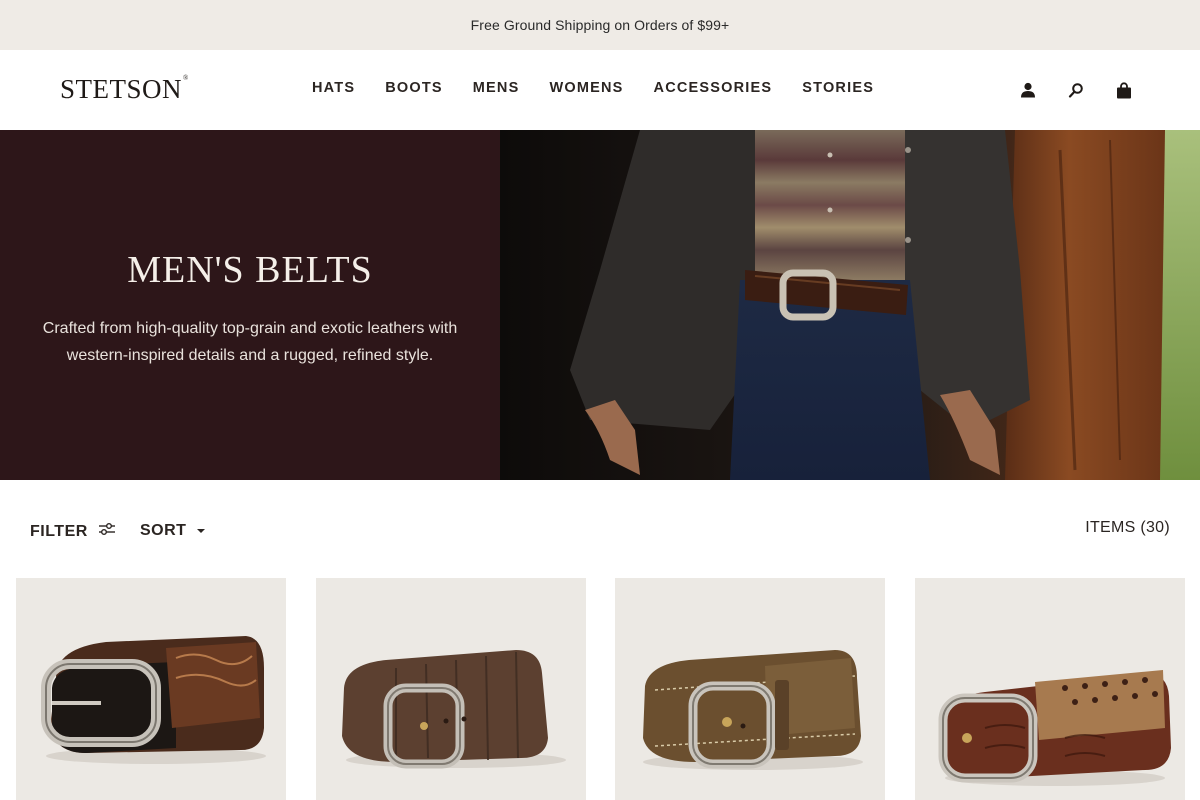 This screenshot has width=1200, height=800. Describe the element at coordinates (838, 88) in the screenshot. I see `nav-item-stories: STORIES` at that location.